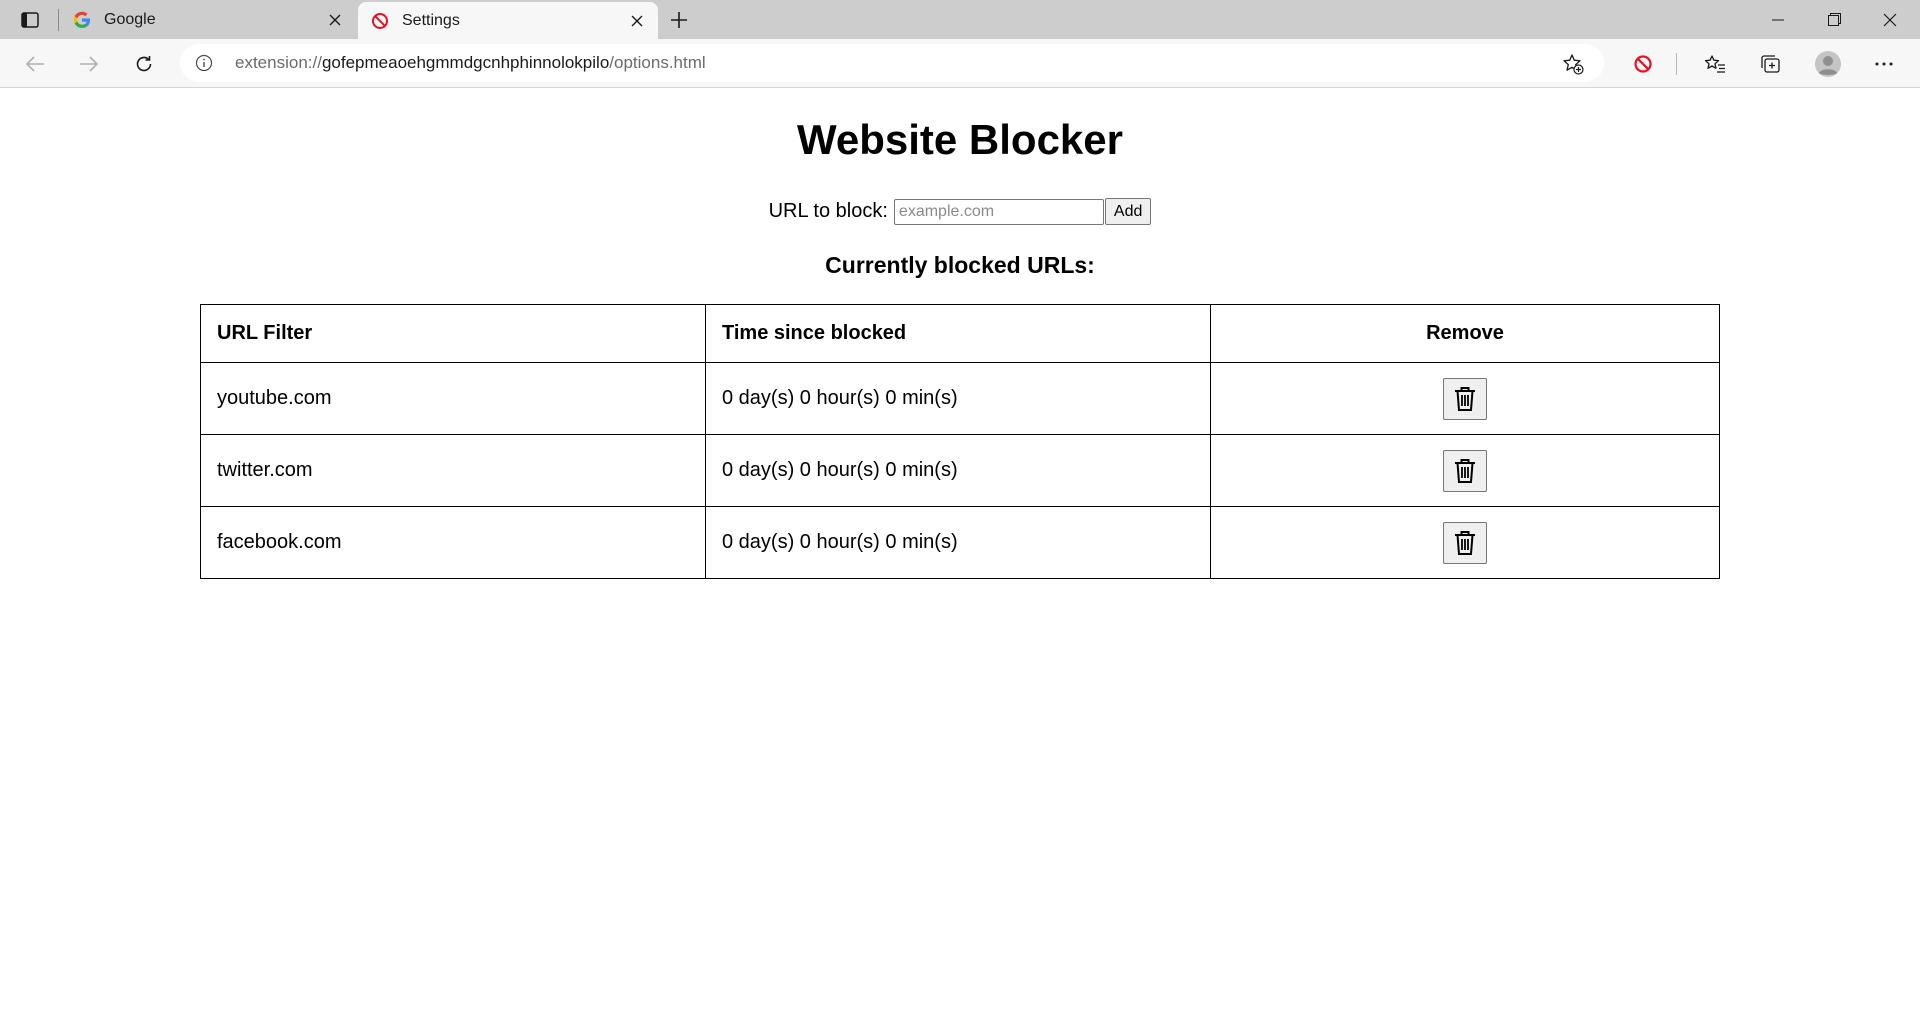  Describe the element at coordinates (657, 62) in the screenshot. I see `url-path: /options.html` at that location.